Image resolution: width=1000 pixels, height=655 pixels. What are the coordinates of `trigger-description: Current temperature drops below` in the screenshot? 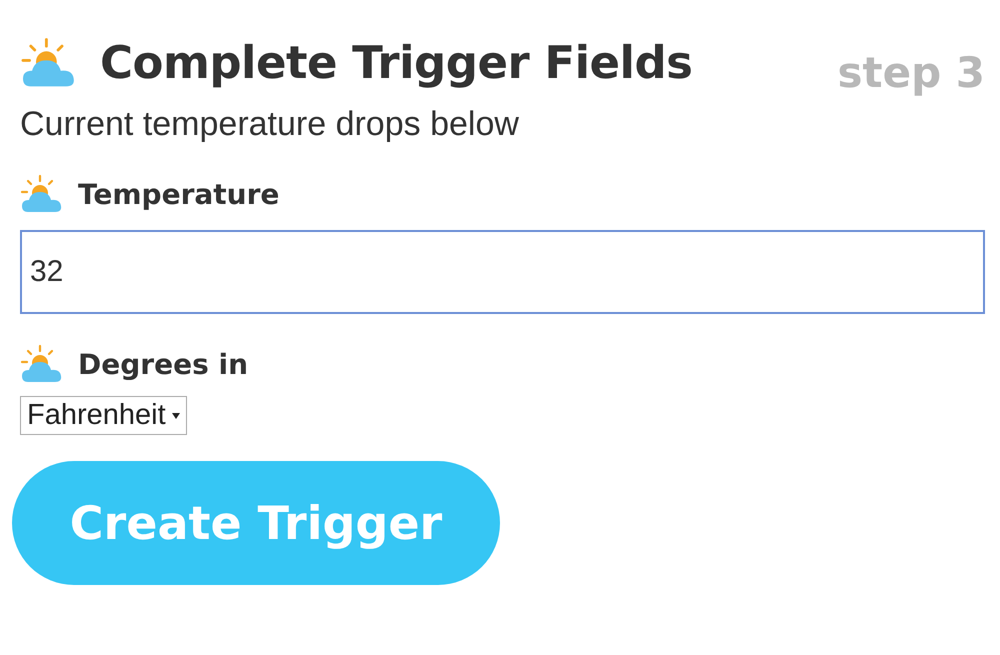 It's located at (270, 124).